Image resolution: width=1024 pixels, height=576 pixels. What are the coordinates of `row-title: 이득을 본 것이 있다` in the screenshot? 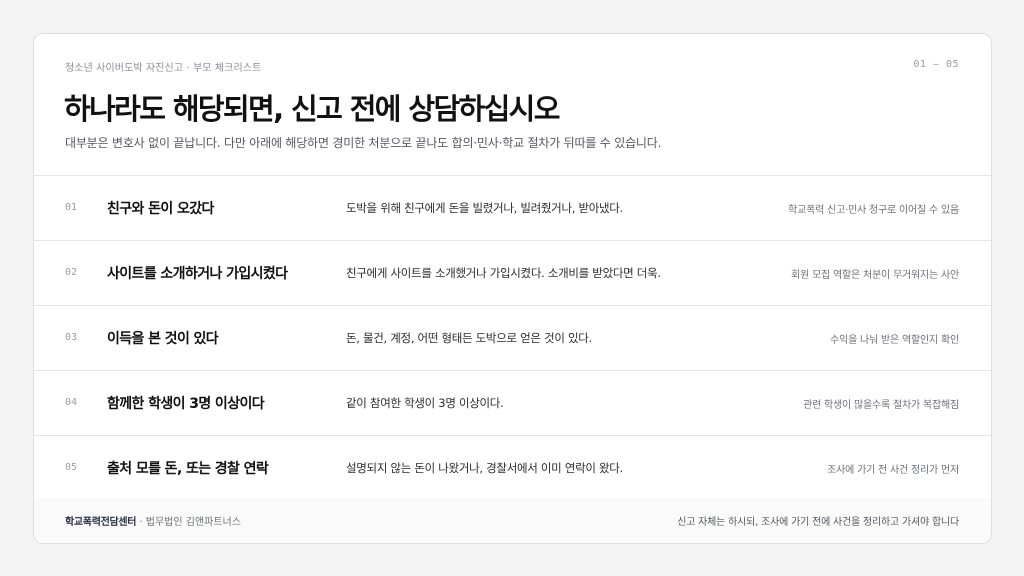 It's located at (163, 339).